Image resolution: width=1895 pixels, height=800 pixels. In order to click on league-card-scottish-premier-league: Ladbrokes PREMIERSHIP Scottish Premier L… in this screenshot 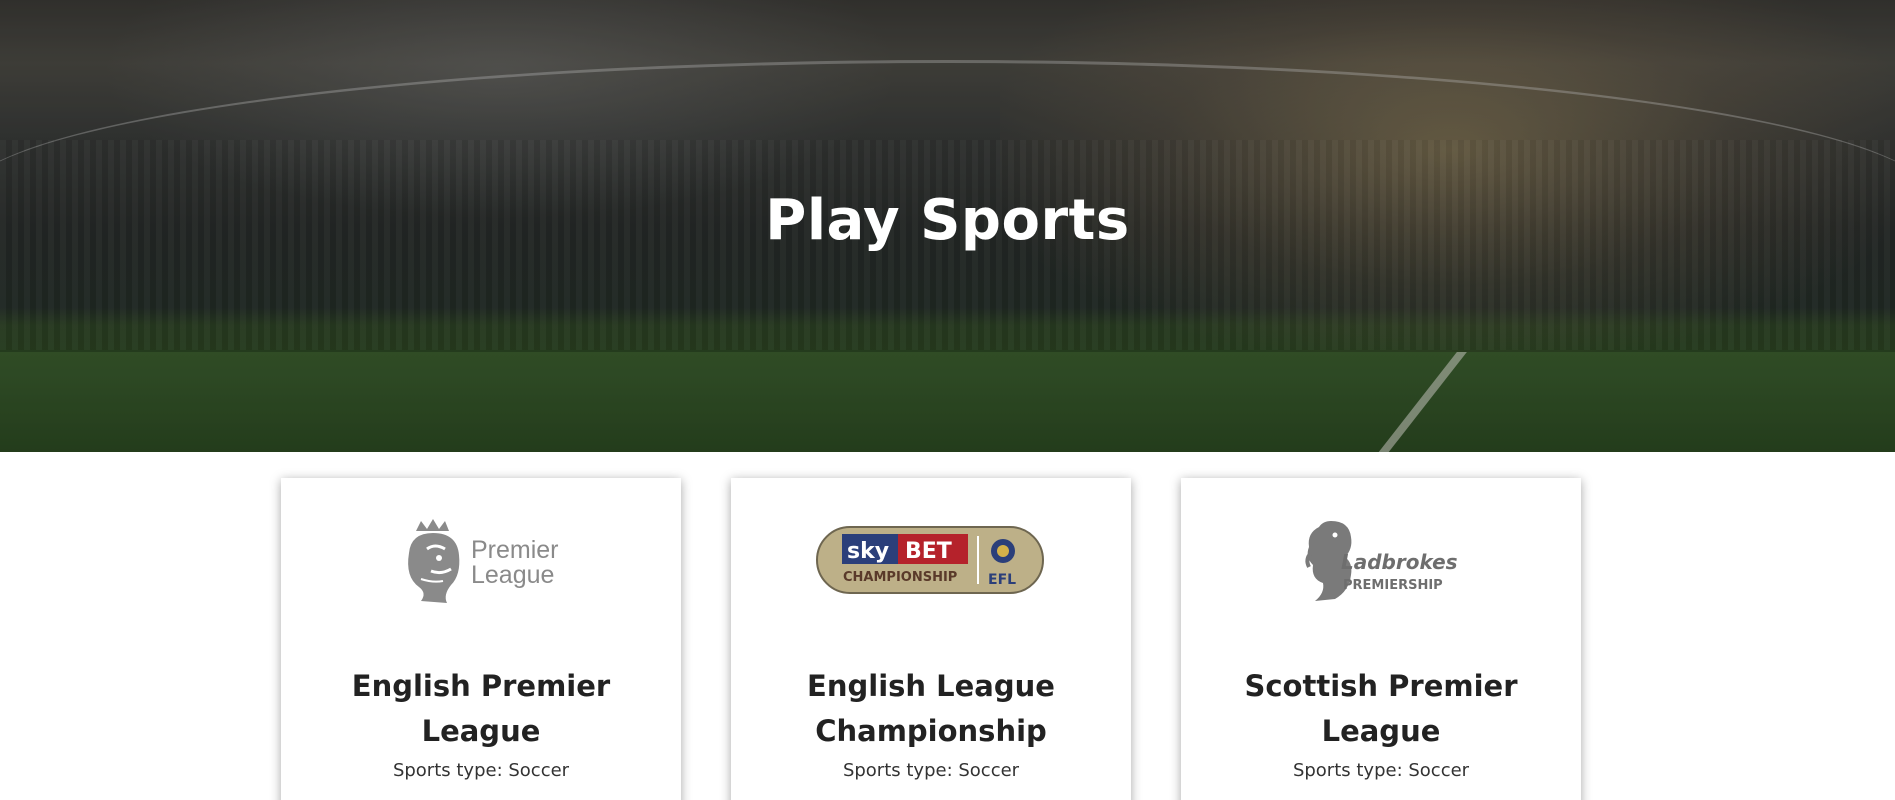, I will do `click(1381, 639)`.